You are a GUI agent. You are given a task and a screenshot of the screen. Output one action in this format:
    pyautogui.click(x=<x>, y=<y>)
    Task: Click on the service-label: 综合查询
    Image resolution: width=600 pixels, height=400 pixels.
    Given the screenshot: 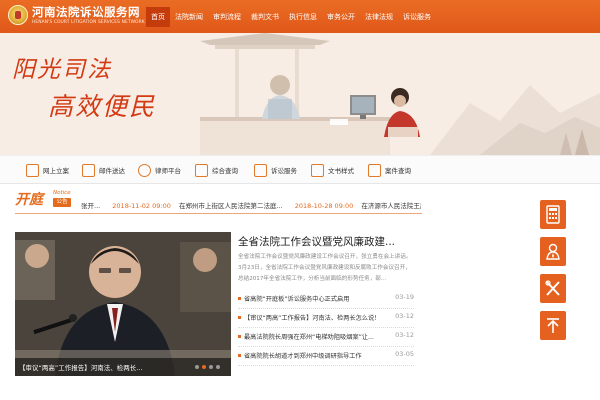 What is the action you would take?
    pyautogui.click(x=225, y=171)
    